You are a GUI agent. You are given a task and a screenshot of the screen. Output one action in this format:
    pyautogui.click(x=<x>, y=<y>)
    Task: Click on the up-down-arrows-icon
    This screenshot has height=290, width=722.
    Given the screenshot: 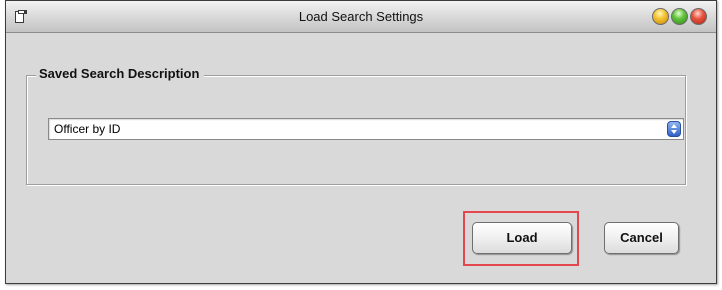 What is the action you would take?
    pyautogui.click(x=674, y=129)
    